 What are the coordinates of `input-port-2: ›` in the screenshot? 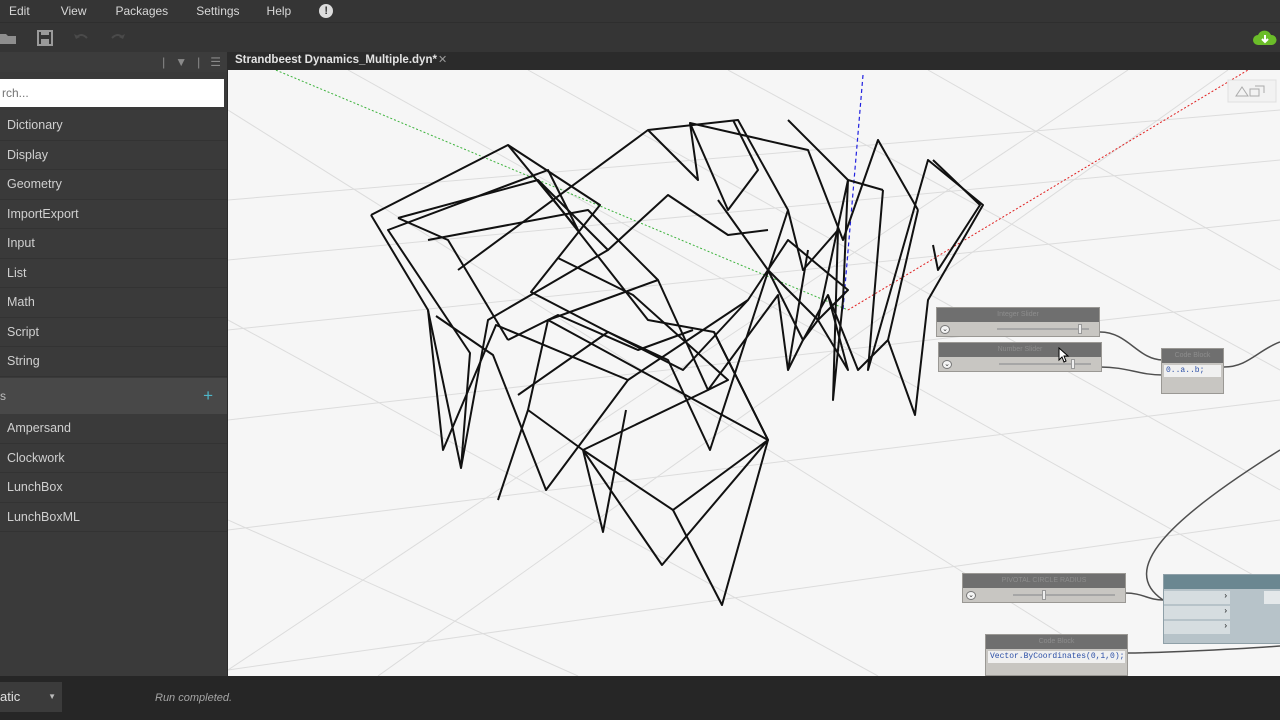 It's located at (1197, 612).